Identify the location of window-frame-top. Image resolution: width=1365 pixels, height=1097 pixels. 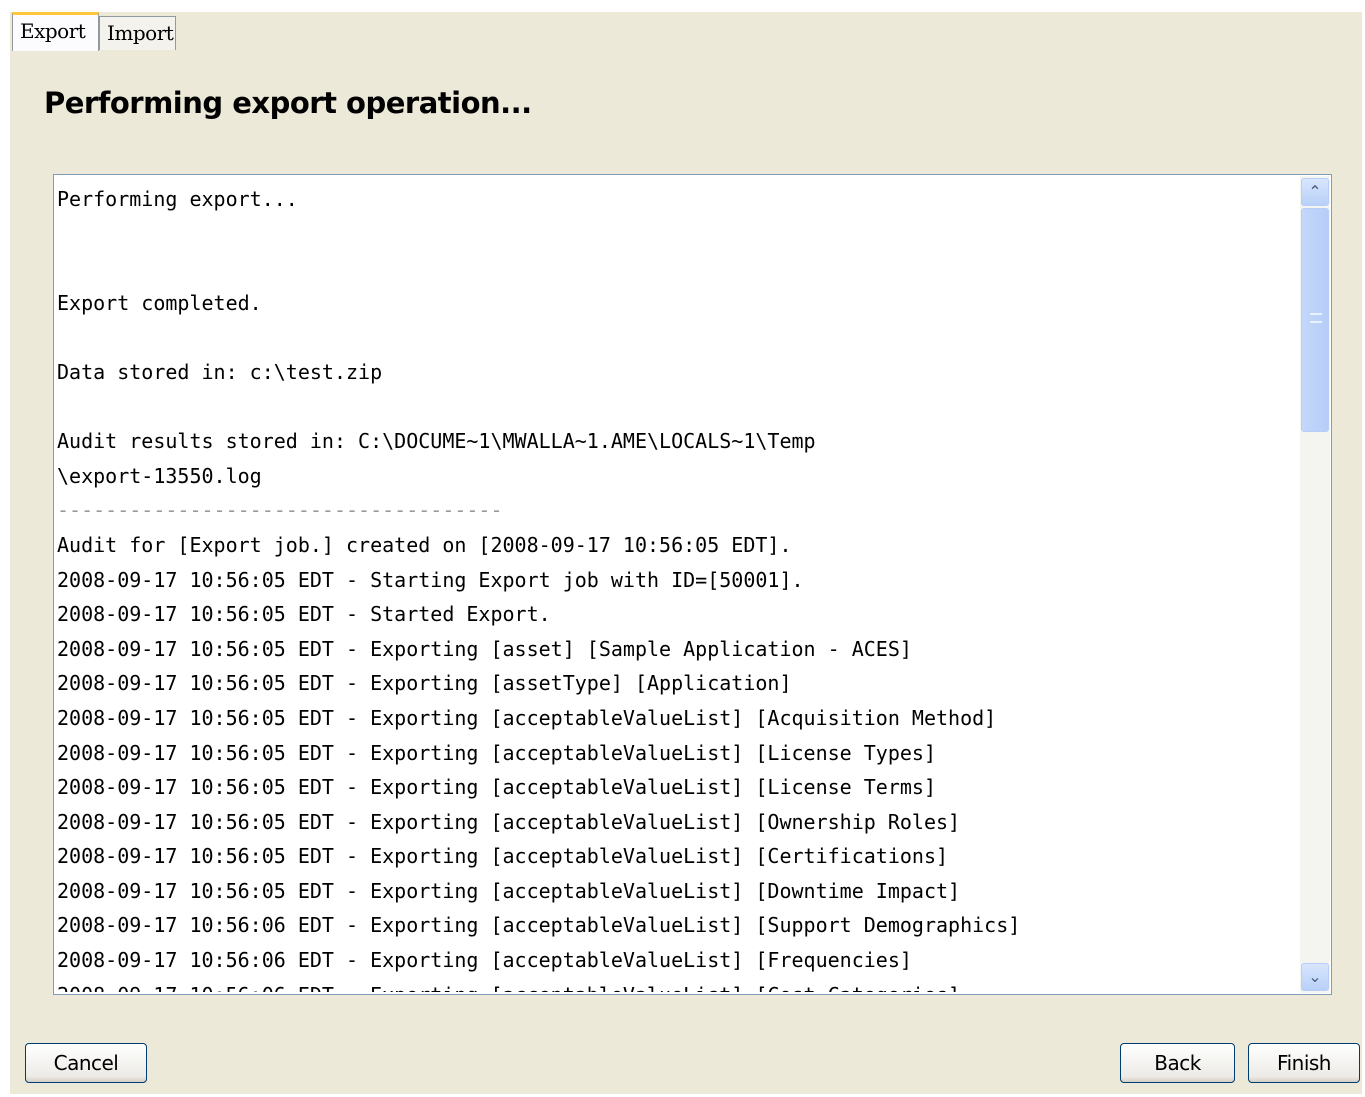
(682, 6).